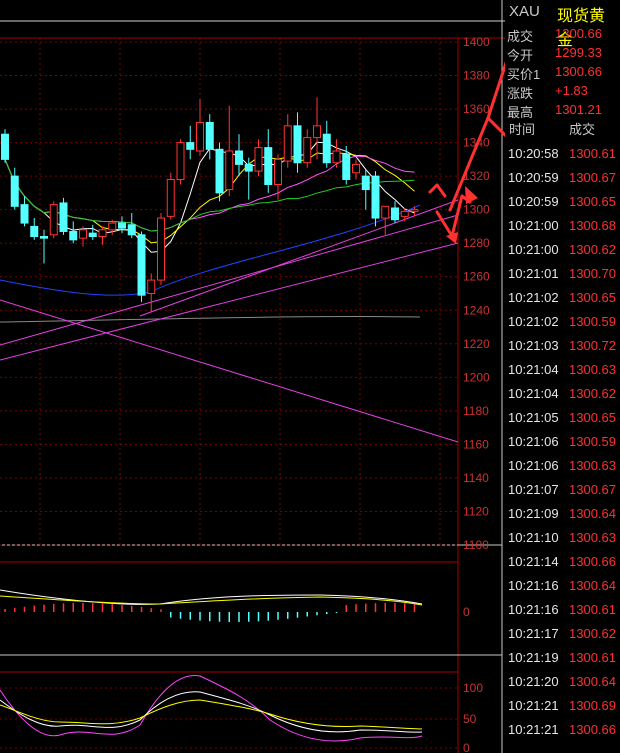 The height and width of the screenshot is (753, 620). I want to click on tick-row: 10:21:16 1300.64, so click(562, 586).